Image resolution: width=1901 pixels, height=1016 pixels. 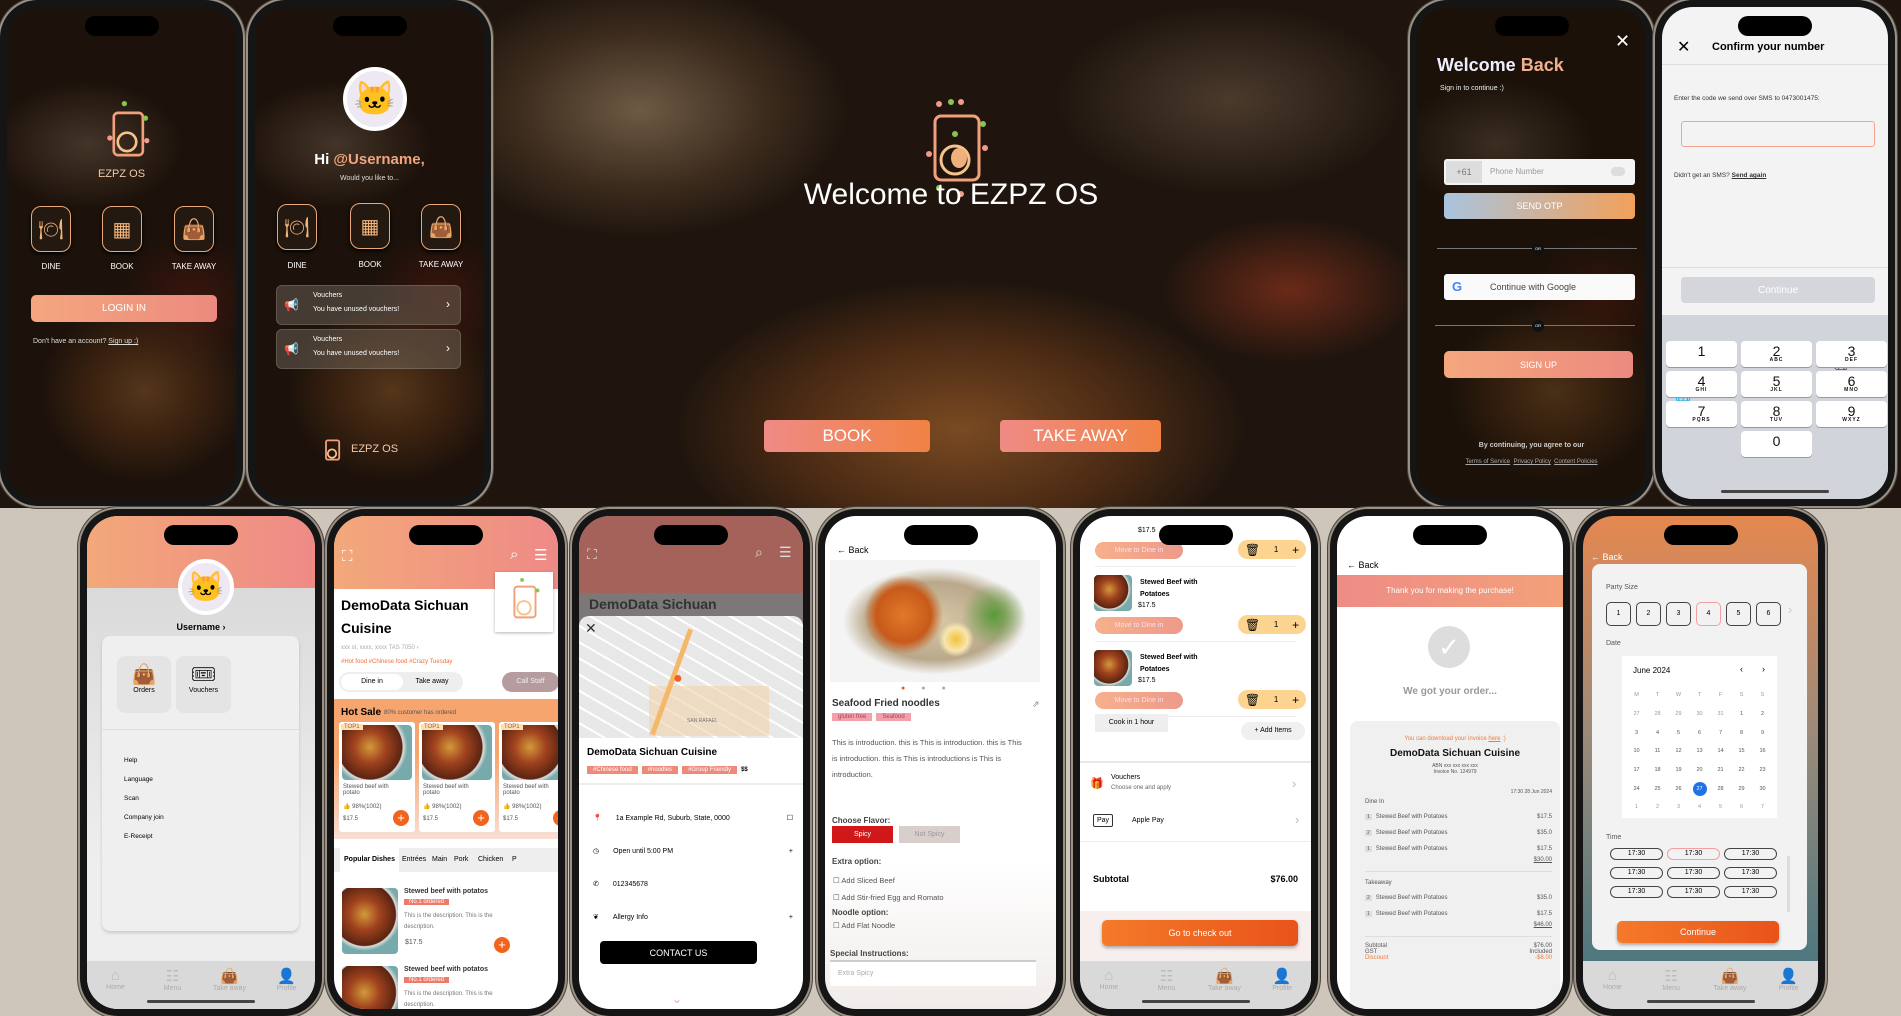 I want to click on checkout-button: Go to check out, so click(x=1200, y=933).